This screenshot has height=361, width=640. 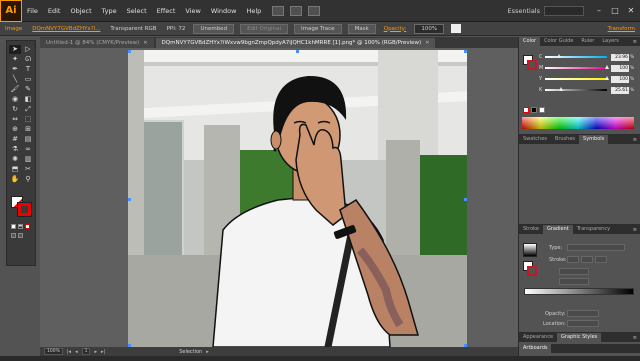 What do you see at coordinates (95, 352) in the screenshot?
I see `next-artboard-icon: ▸` at bounding box center [95, 352].